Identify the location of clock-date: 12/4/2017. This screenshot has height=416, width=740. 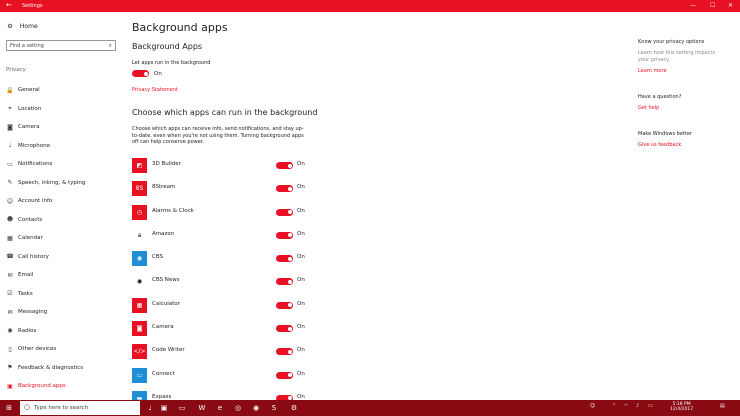
(682, 409).